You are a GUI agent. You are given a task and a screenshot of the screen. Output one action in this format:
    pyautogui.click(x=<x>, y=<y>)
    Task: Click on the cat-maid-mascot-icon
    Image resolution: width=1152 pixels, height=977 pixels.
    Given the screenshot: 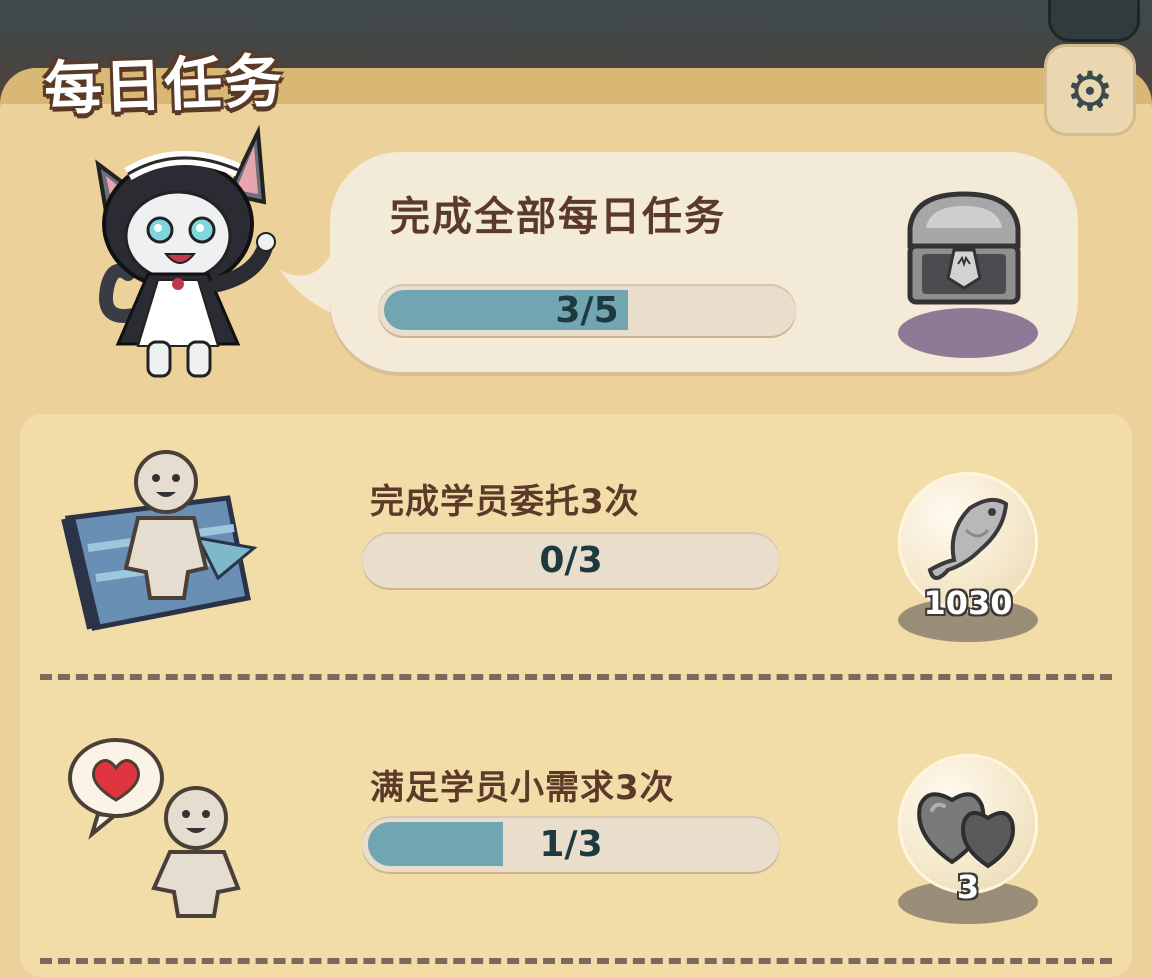 What is the action you would take?
    pyautogui.click(x=185, y=251)
    